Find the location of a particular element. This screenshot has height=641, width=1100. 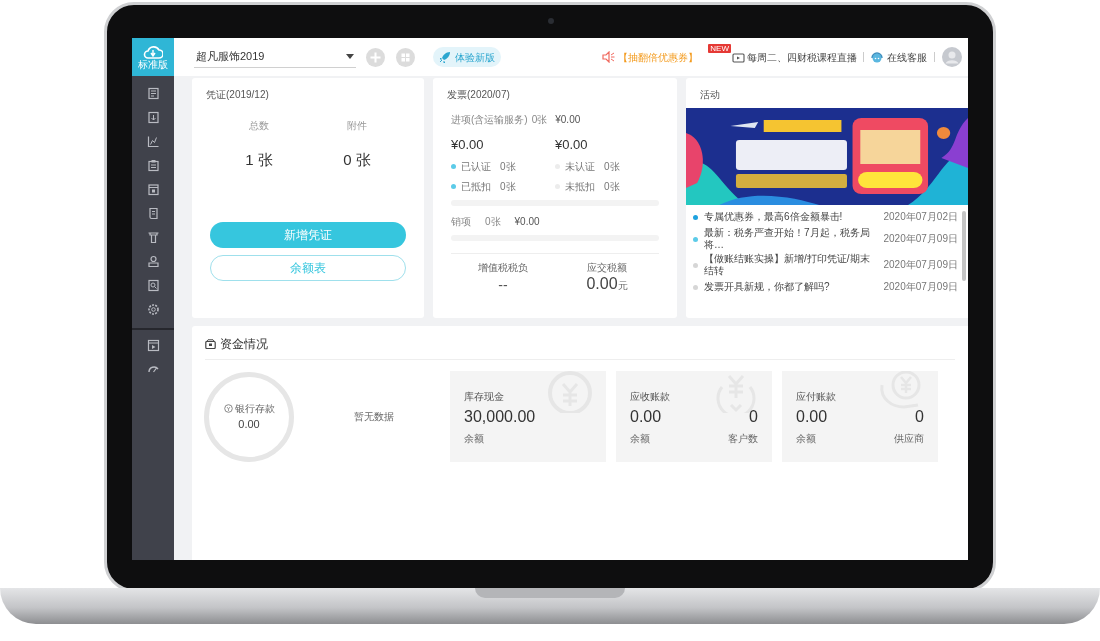

card-title: 凭证(2019/12) is located at coordinates (238, 95).